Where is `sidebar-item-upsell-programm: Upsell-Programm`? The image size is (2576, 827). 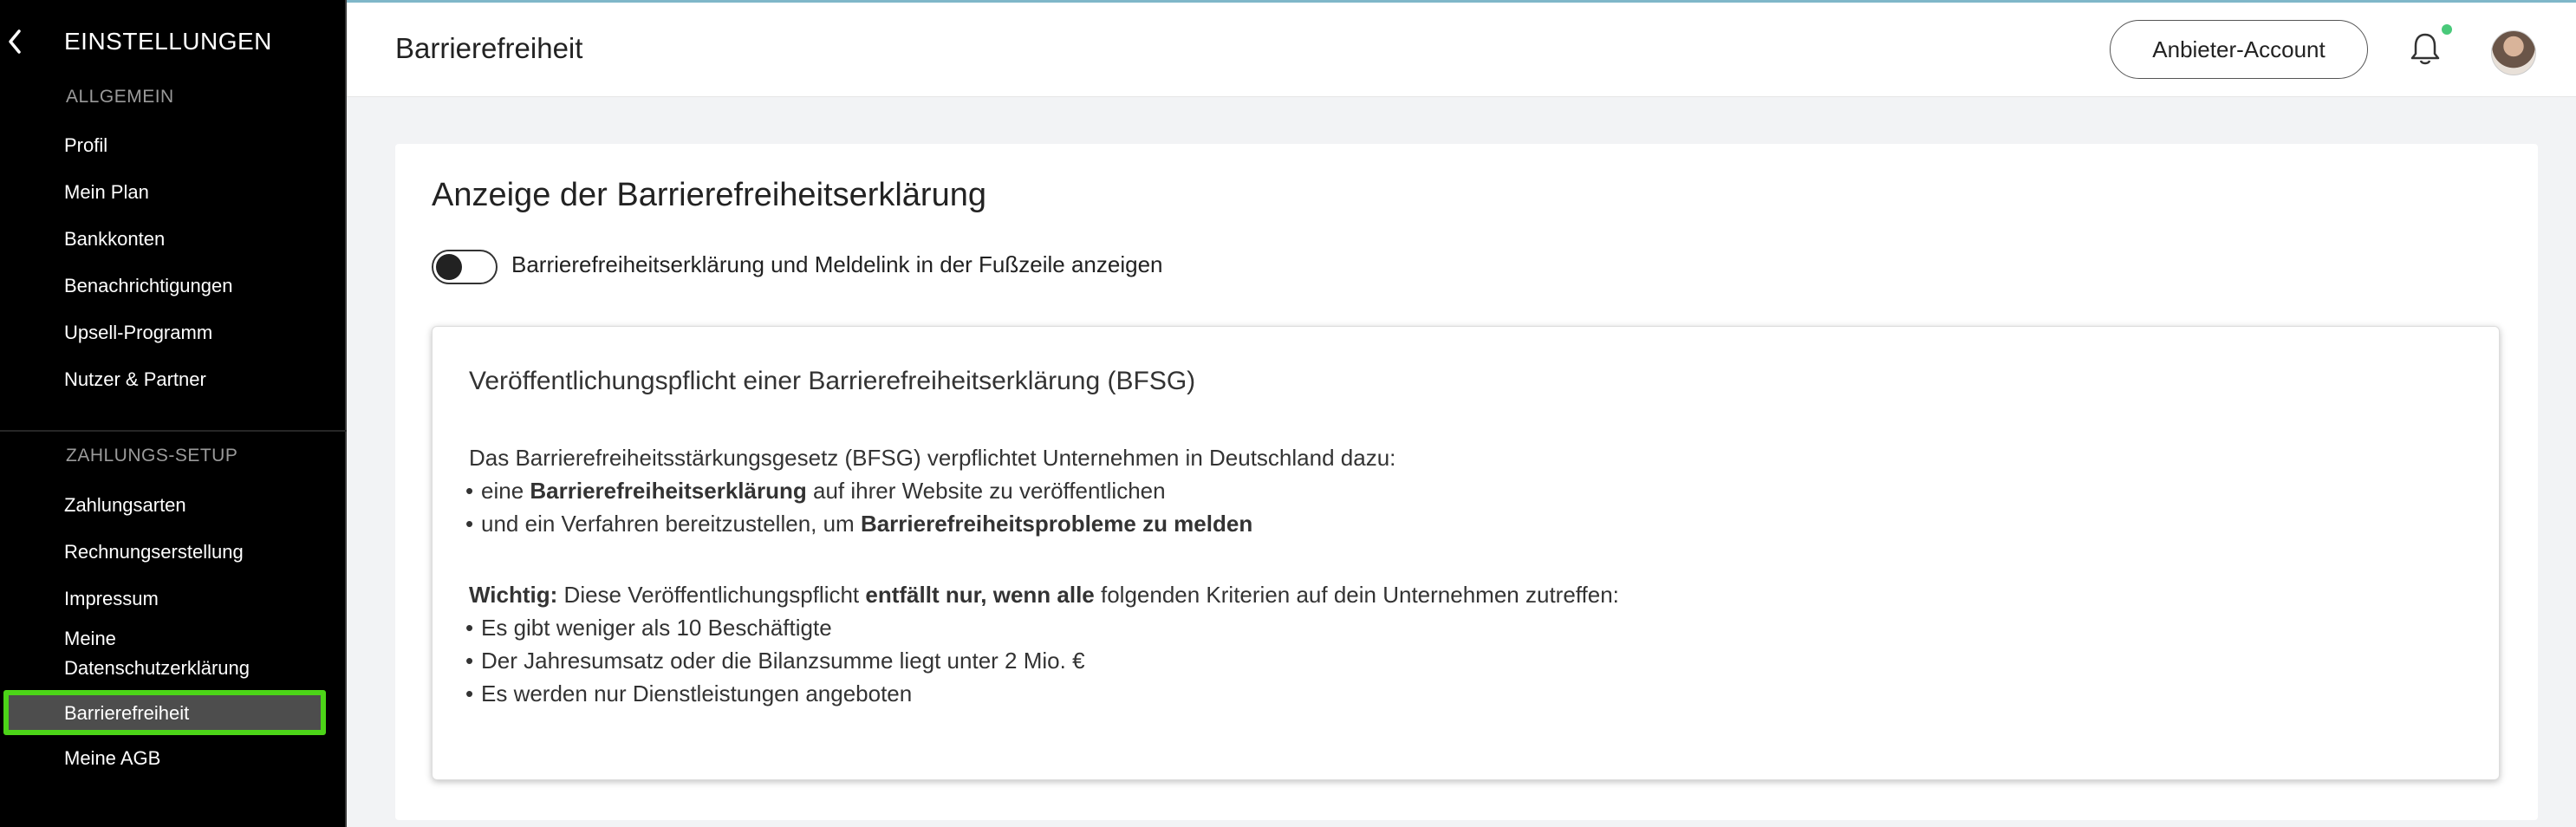 sidebar-item-upsell-programm: Upsell-Programm is located at coordinates (138, 333).